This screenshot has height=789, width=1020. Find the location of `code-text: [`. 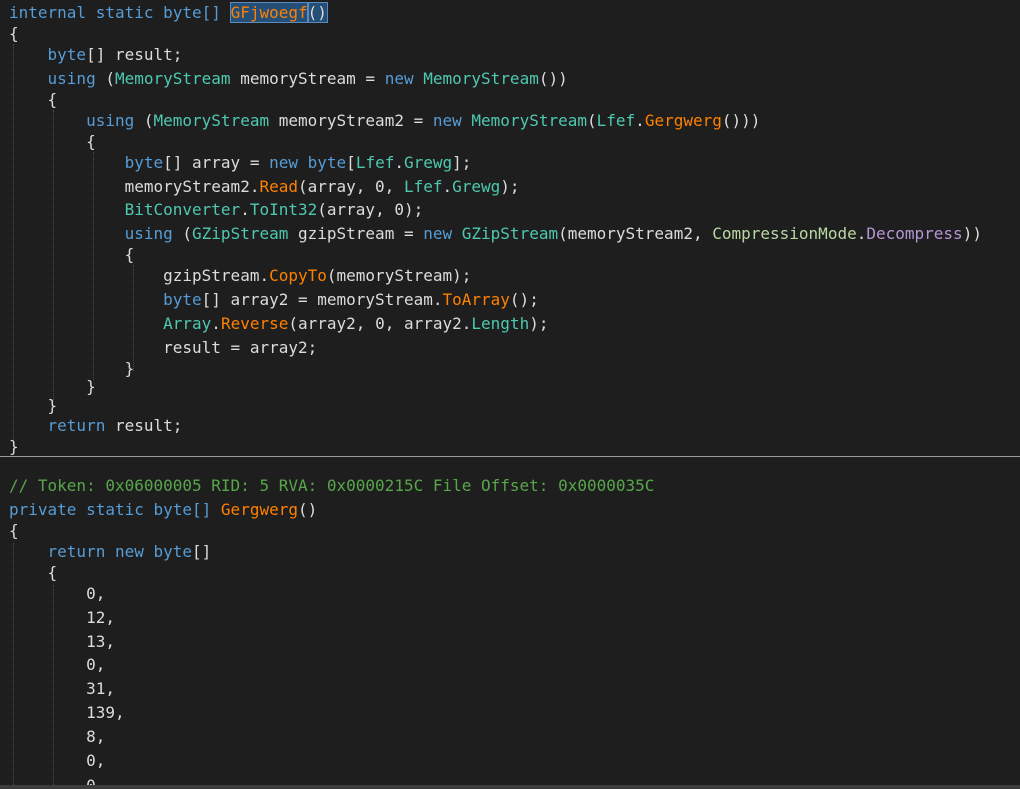

code-text: [ is located at coordinates (351, 162).